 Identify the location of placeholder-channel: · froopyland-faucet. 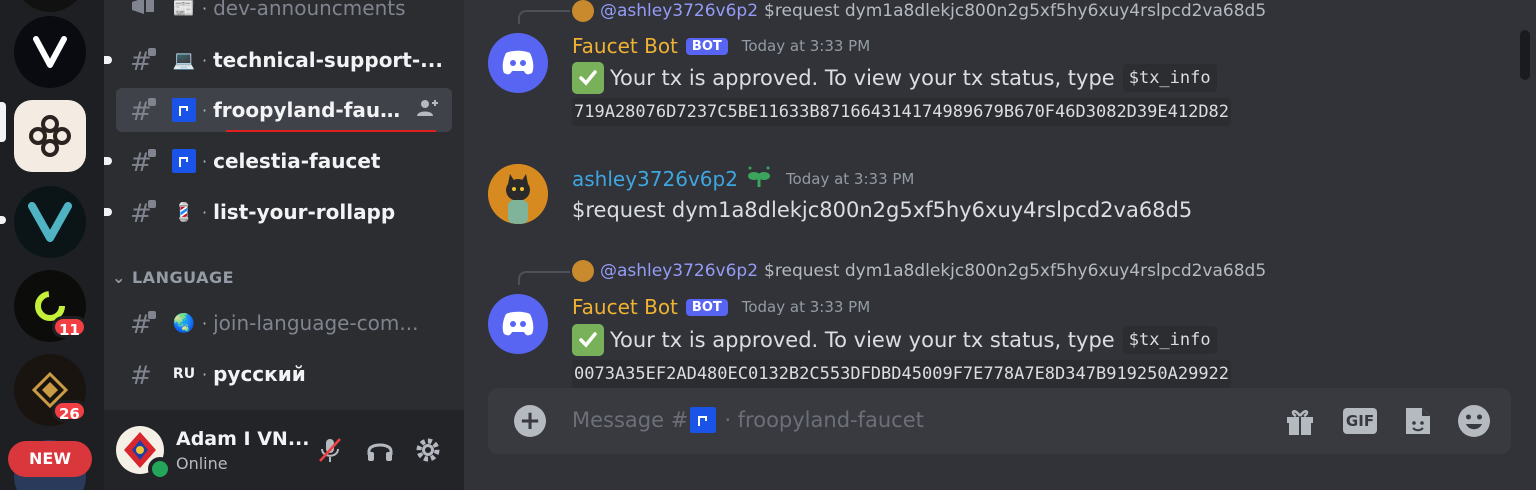
(824, 420).